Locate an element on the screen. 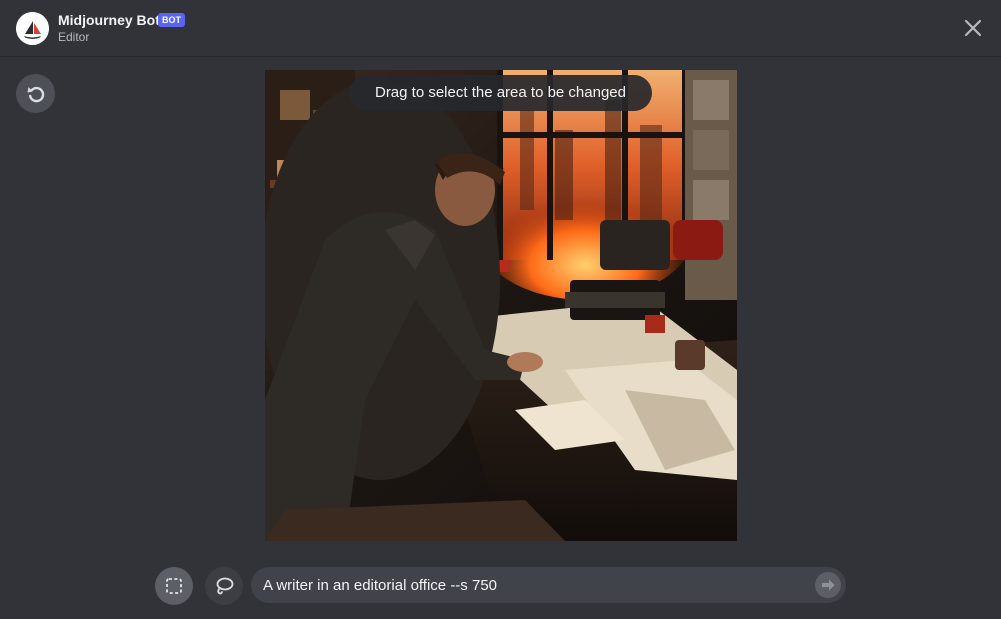 This screenshot has width=1001, height=619. selection-hint-tooltip: Drag to select the area to be changed is located at coordinates (500, 93).